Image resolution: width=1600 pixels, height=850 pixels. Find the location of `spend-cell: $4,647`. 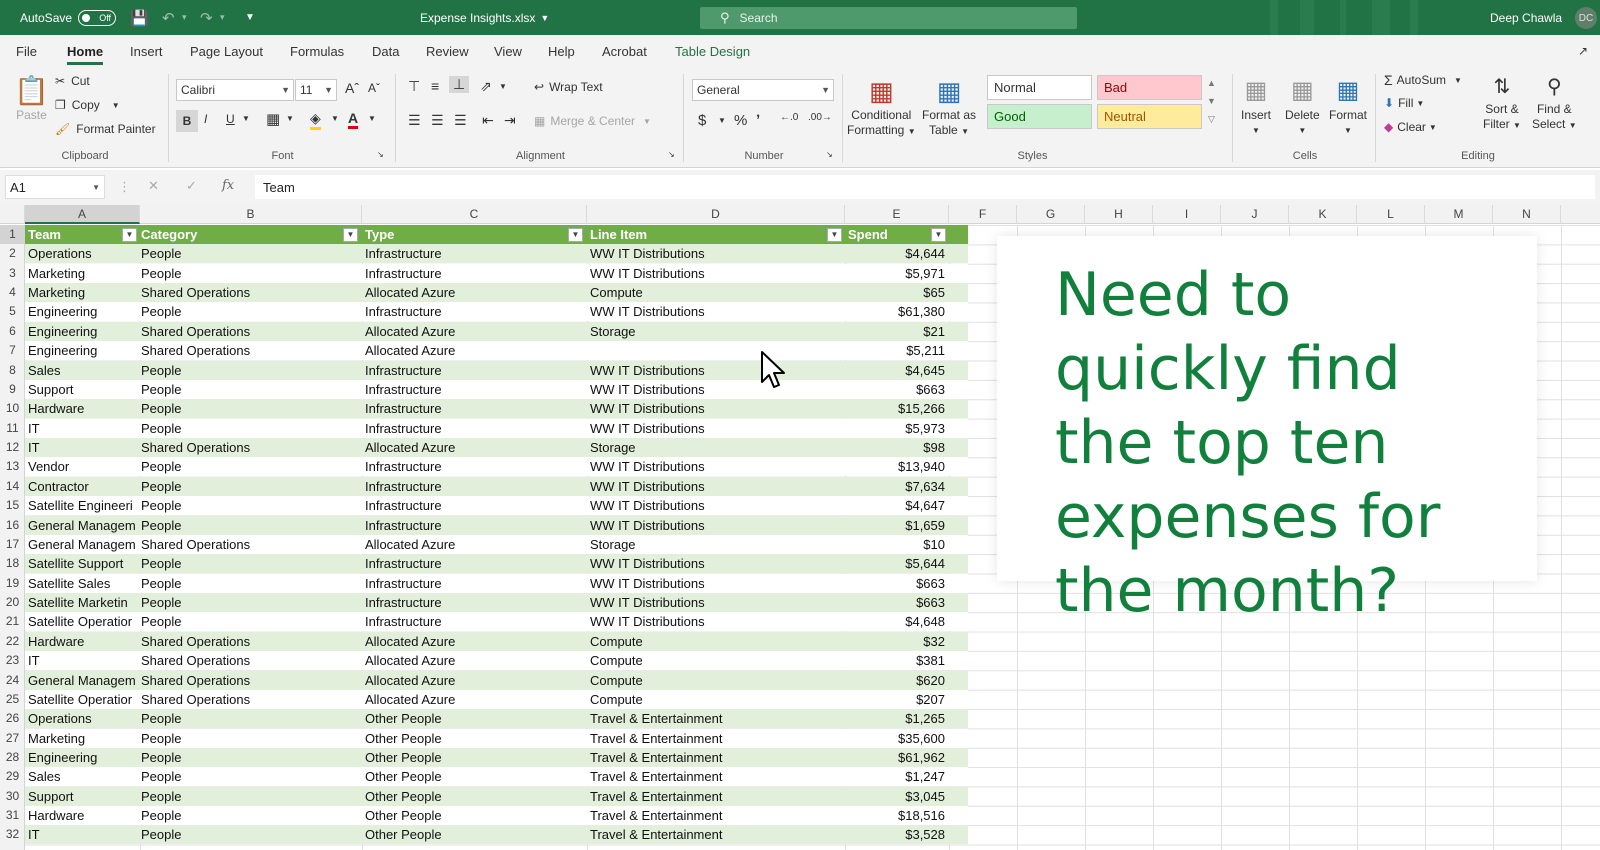

spend-cell: $4,647 is located at coordinates (897, 505).